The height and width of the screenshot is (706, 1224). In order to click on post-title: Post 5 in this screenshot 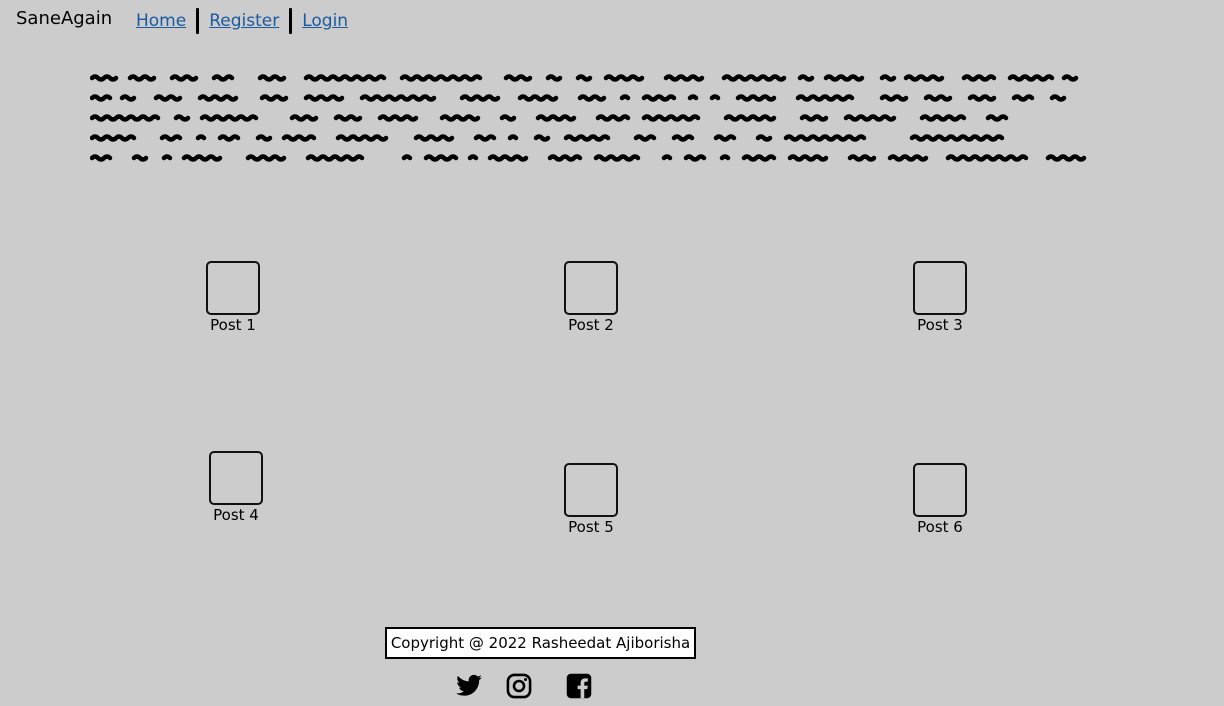, I will do `click(591, 527)`.